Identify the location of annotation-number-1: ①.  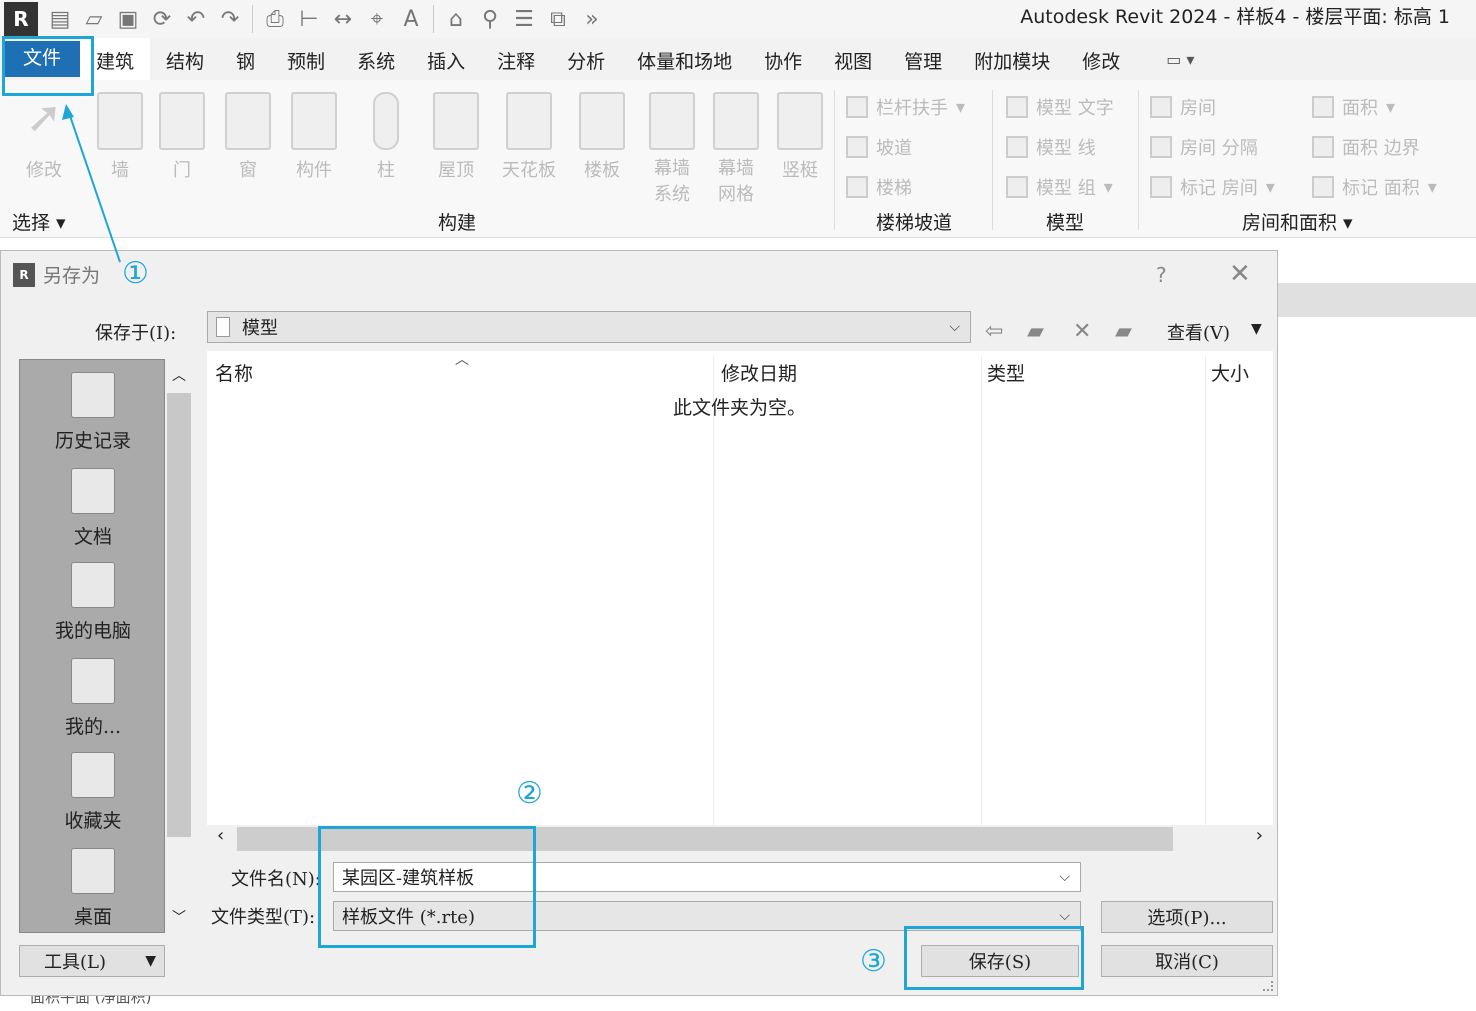
(135, 273).